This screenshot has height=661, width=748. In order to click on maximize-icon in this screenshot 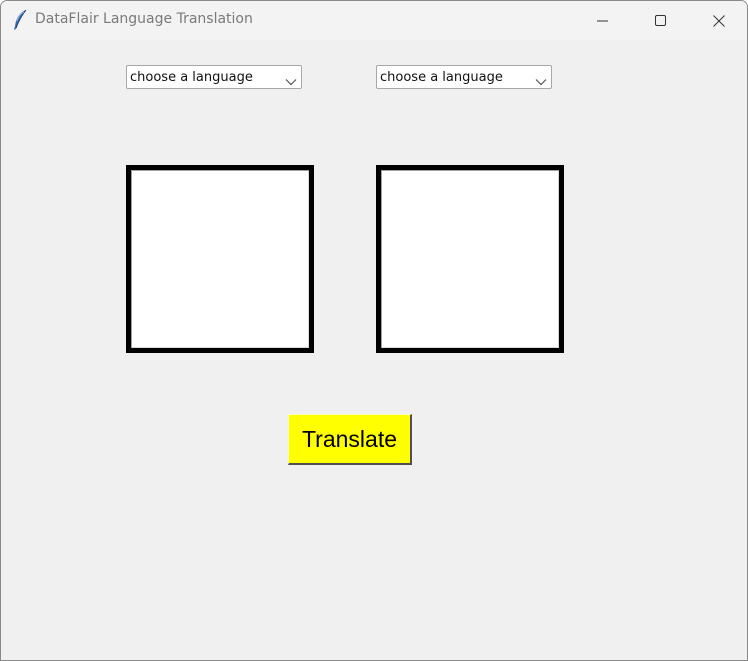, I will do `click(660, 20)`.